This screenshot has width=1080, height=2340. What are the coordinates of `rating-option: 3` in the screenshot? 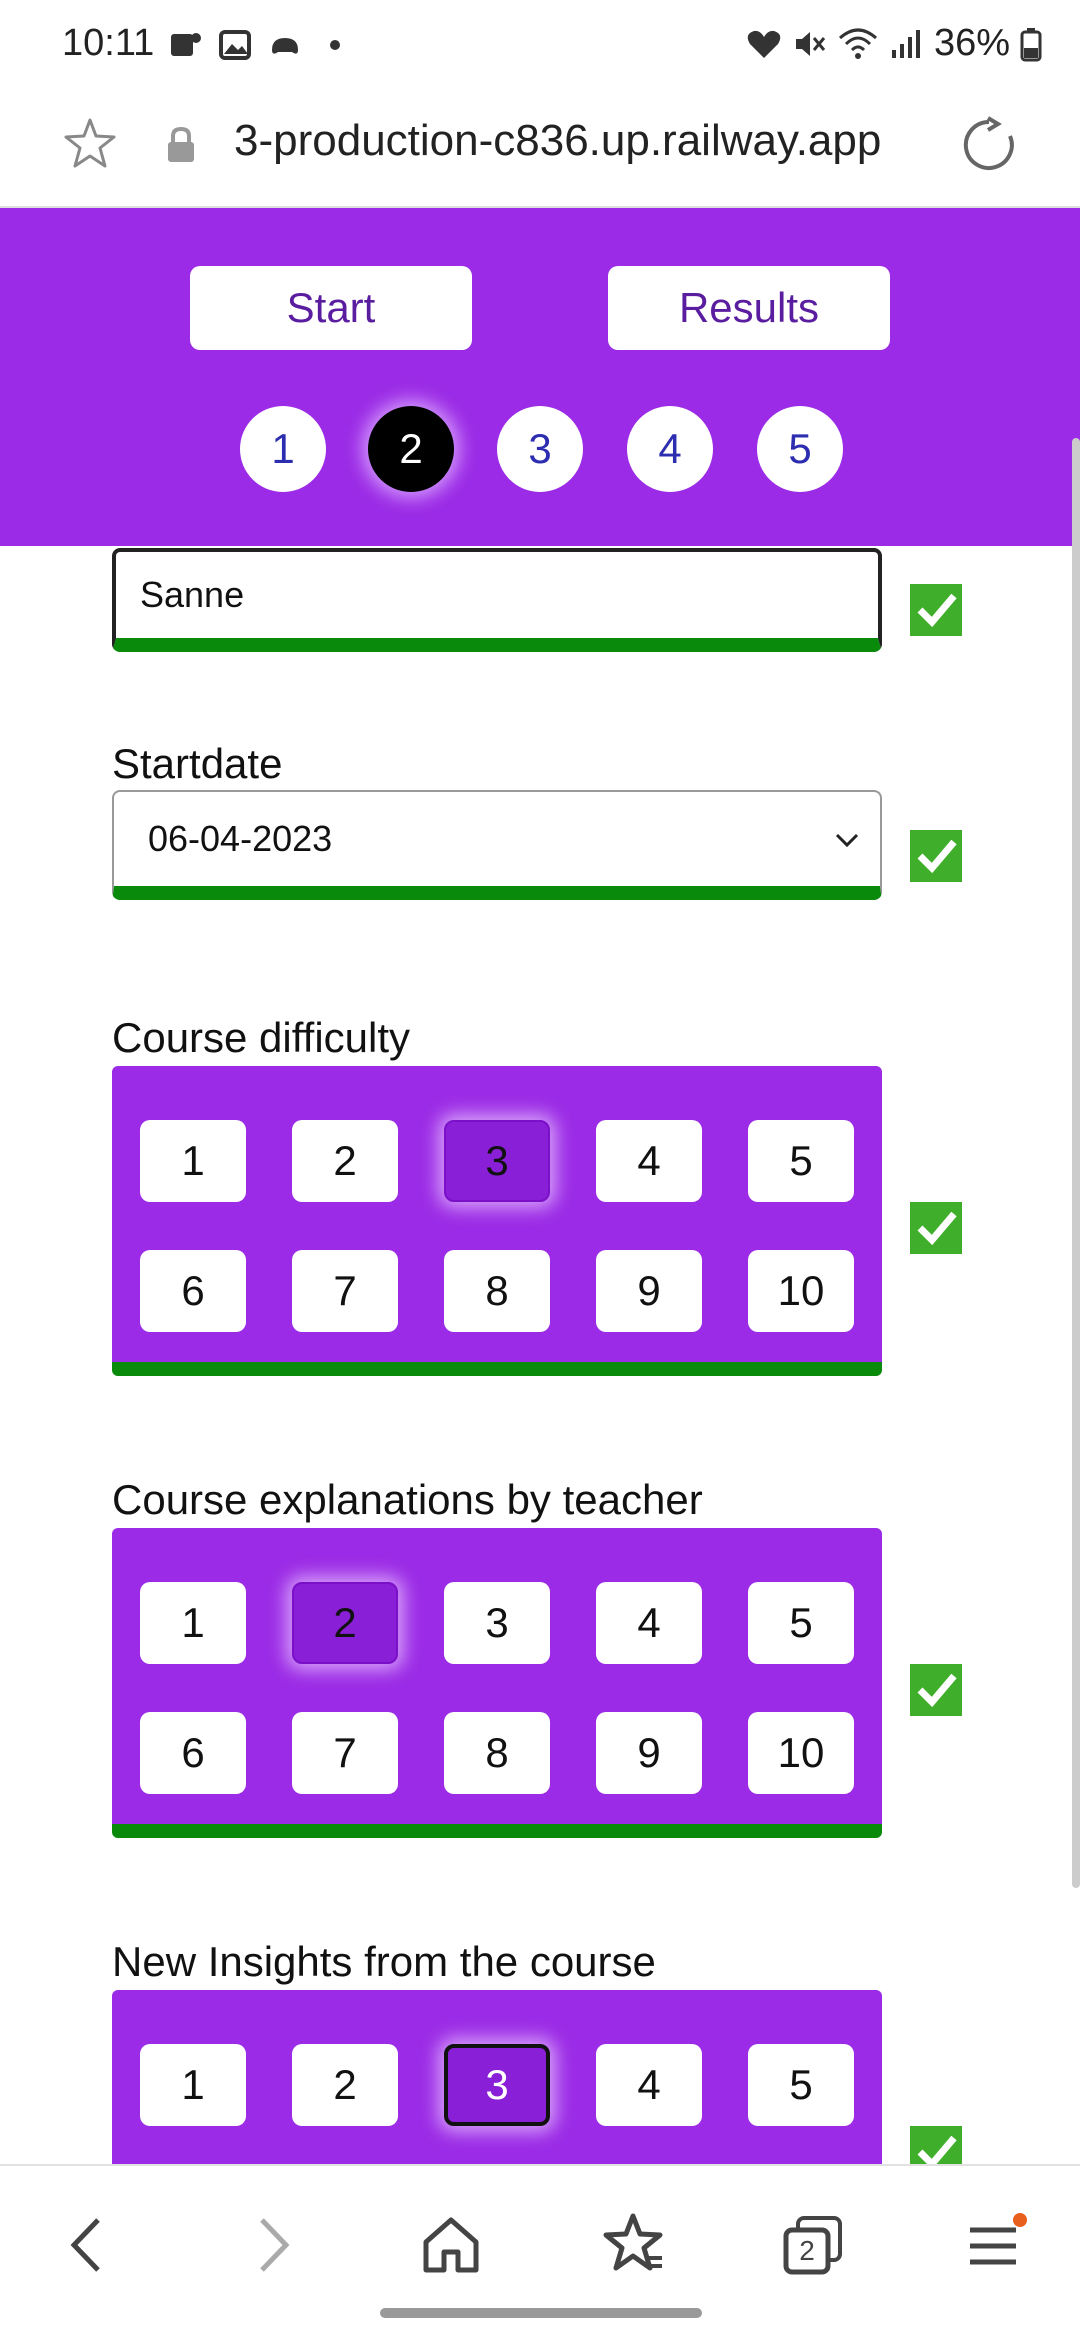 It's located at (497, 1623).